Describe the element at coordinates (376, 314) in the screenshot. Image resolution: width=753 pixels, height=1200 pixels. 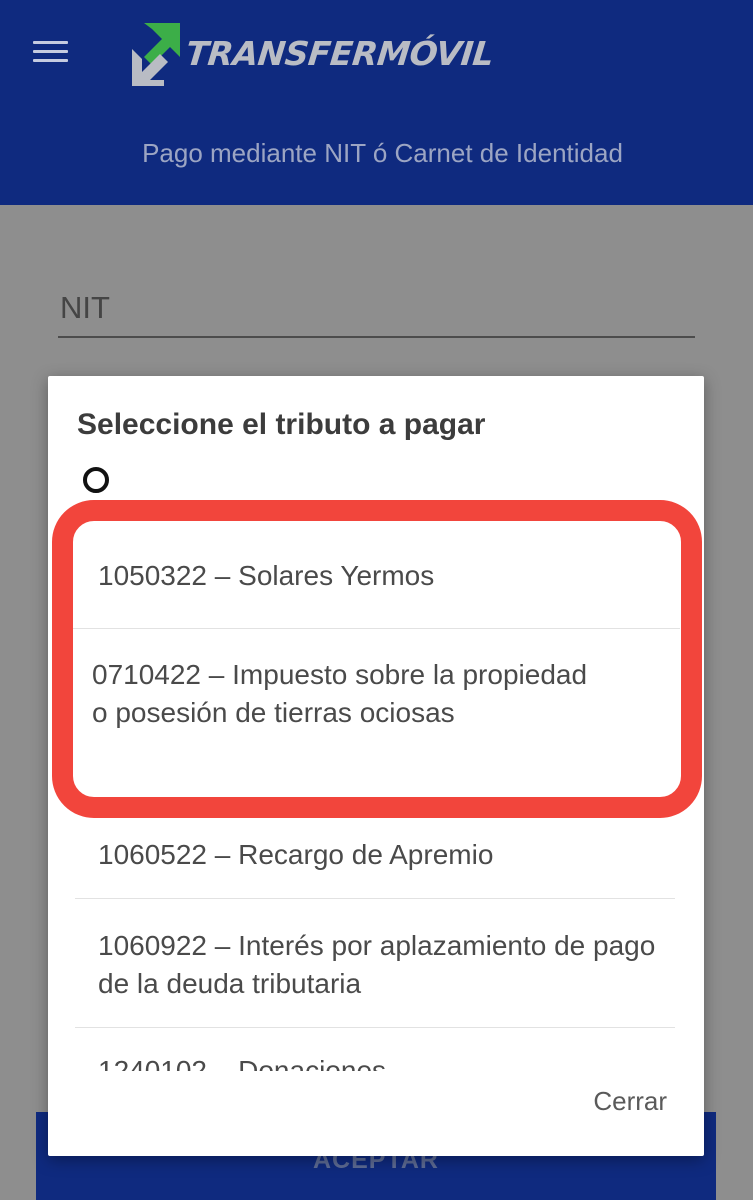
I see `nit-field: NIT` at that location.